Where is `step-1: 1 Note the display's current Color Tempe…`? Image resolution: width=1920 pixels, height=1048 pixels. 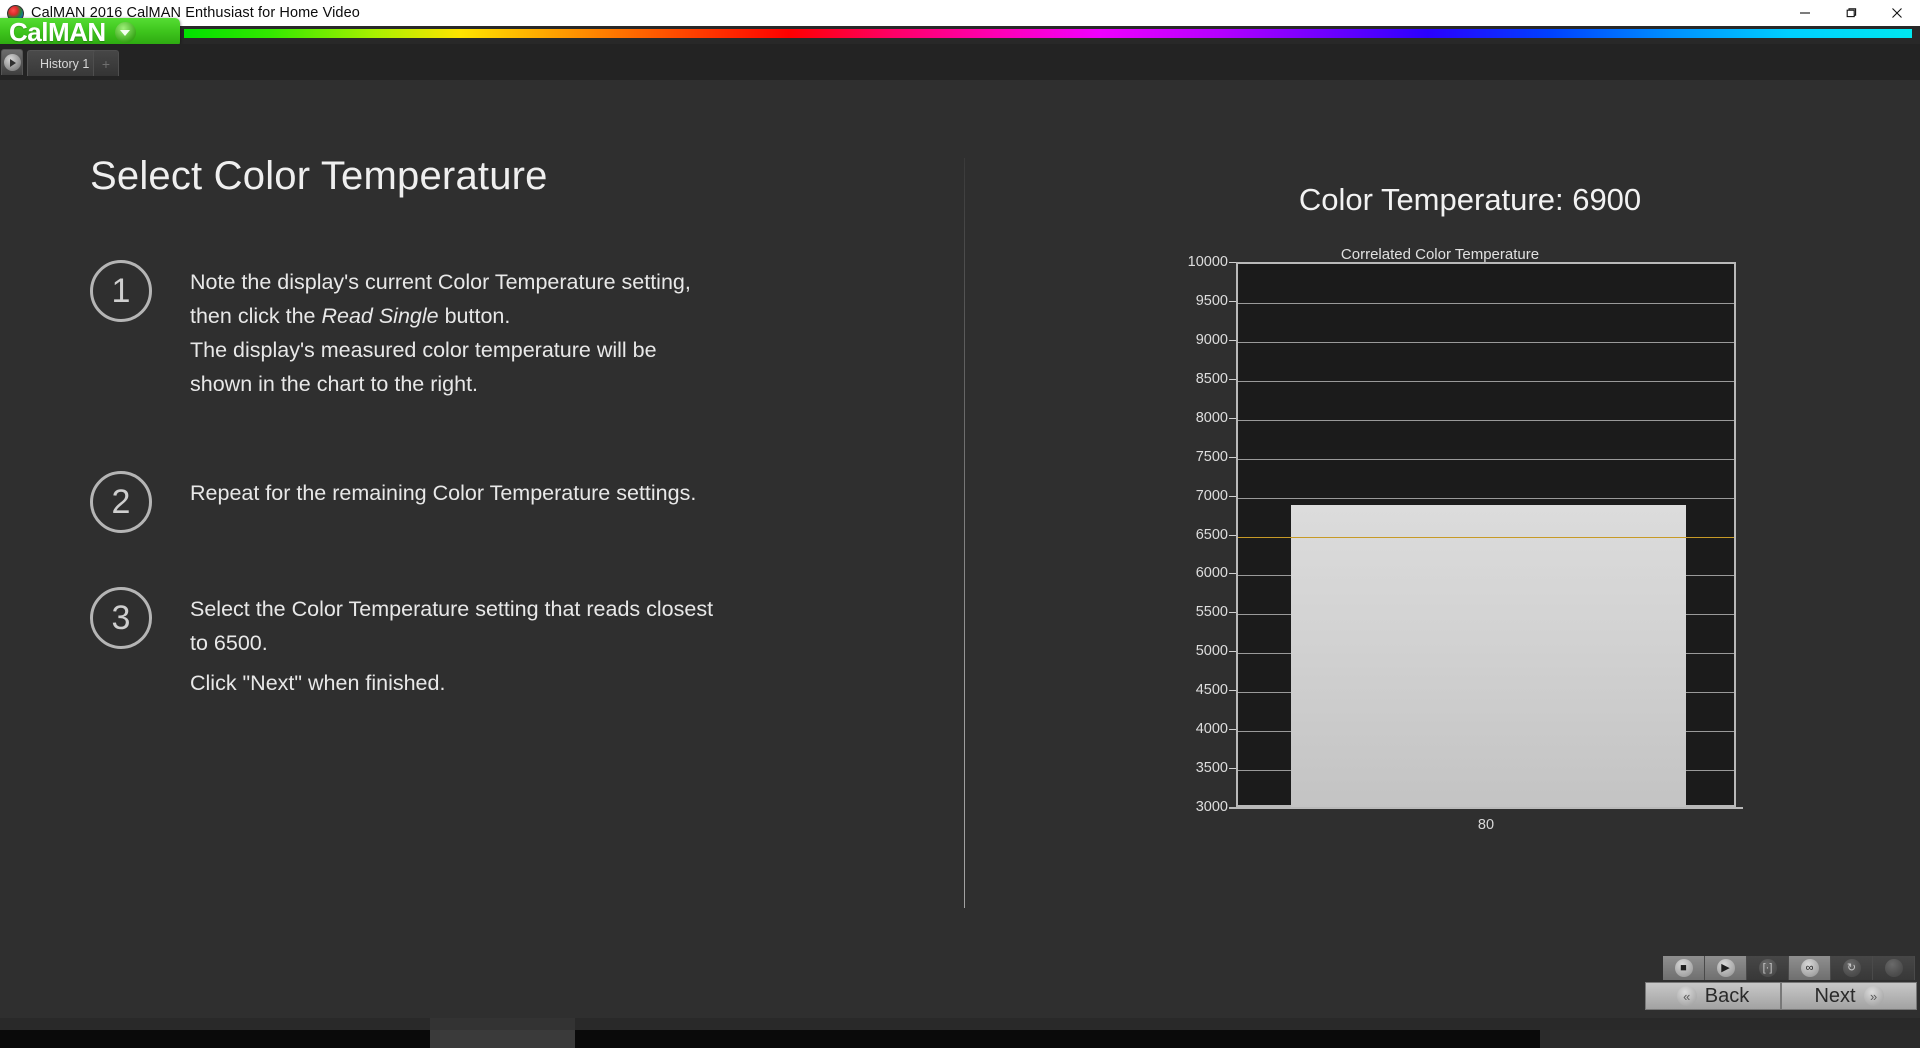
step-1: 1 Note the display's current Color Tempe… is located at coordinates (485, 330).